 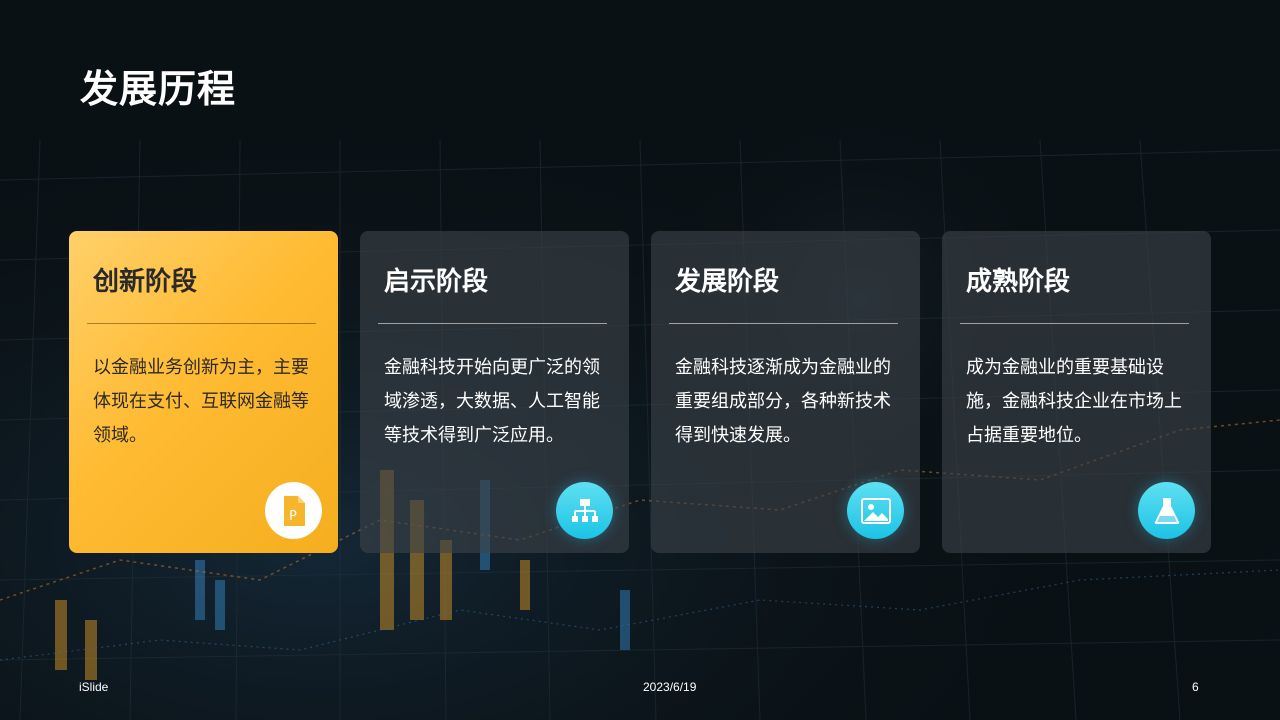 I want to click on card-title: 启示阶段, so click(x=436, y=282).